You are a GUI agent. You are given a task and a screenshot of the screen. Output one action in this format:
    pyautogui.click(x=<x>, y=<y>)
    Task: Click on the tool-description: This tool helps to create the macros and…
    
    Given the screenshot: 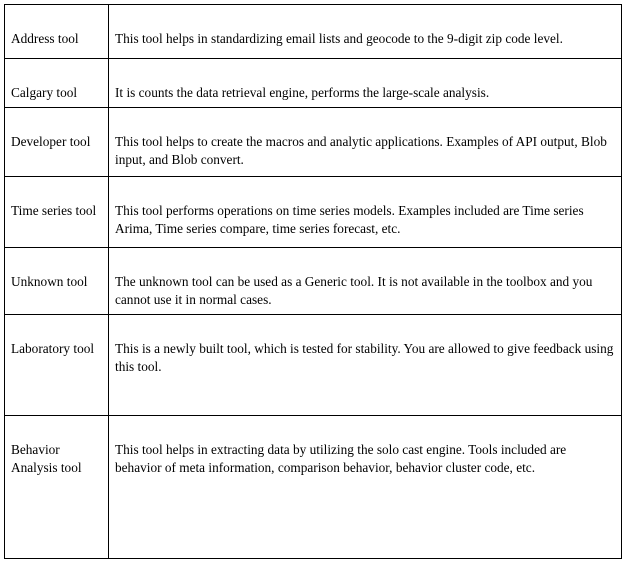 What is the action you would take?
    pyautogui.click(x=365, y=142)
    